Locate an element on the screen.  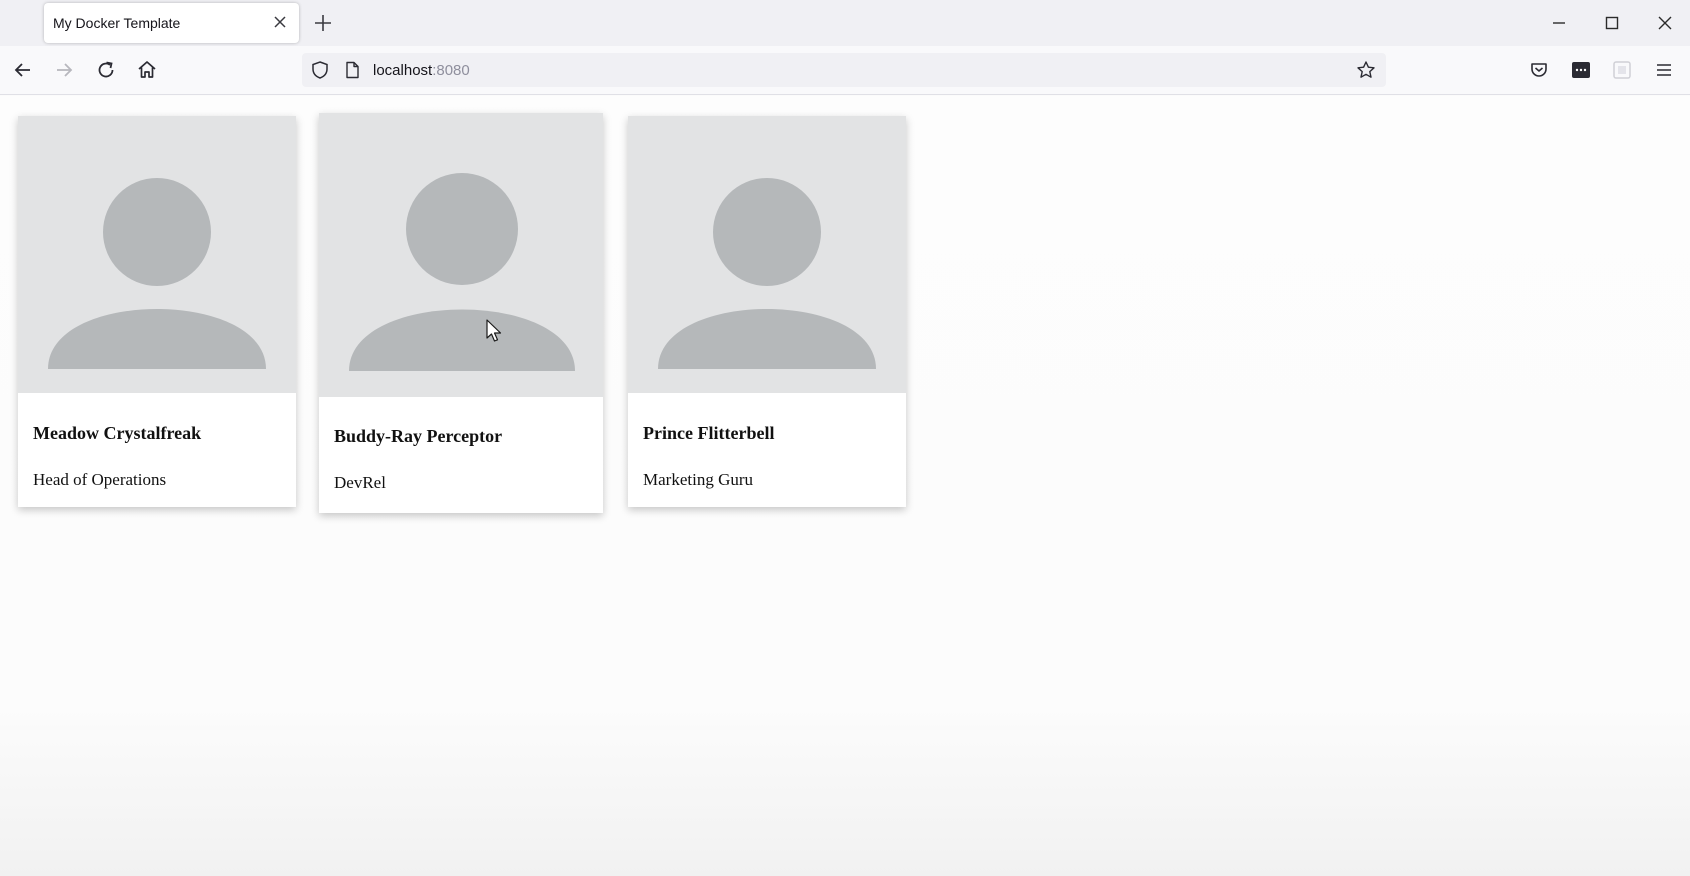
profile-card: Meadow Crystalfreak Head of Operations is located at coordinates (157, 311).